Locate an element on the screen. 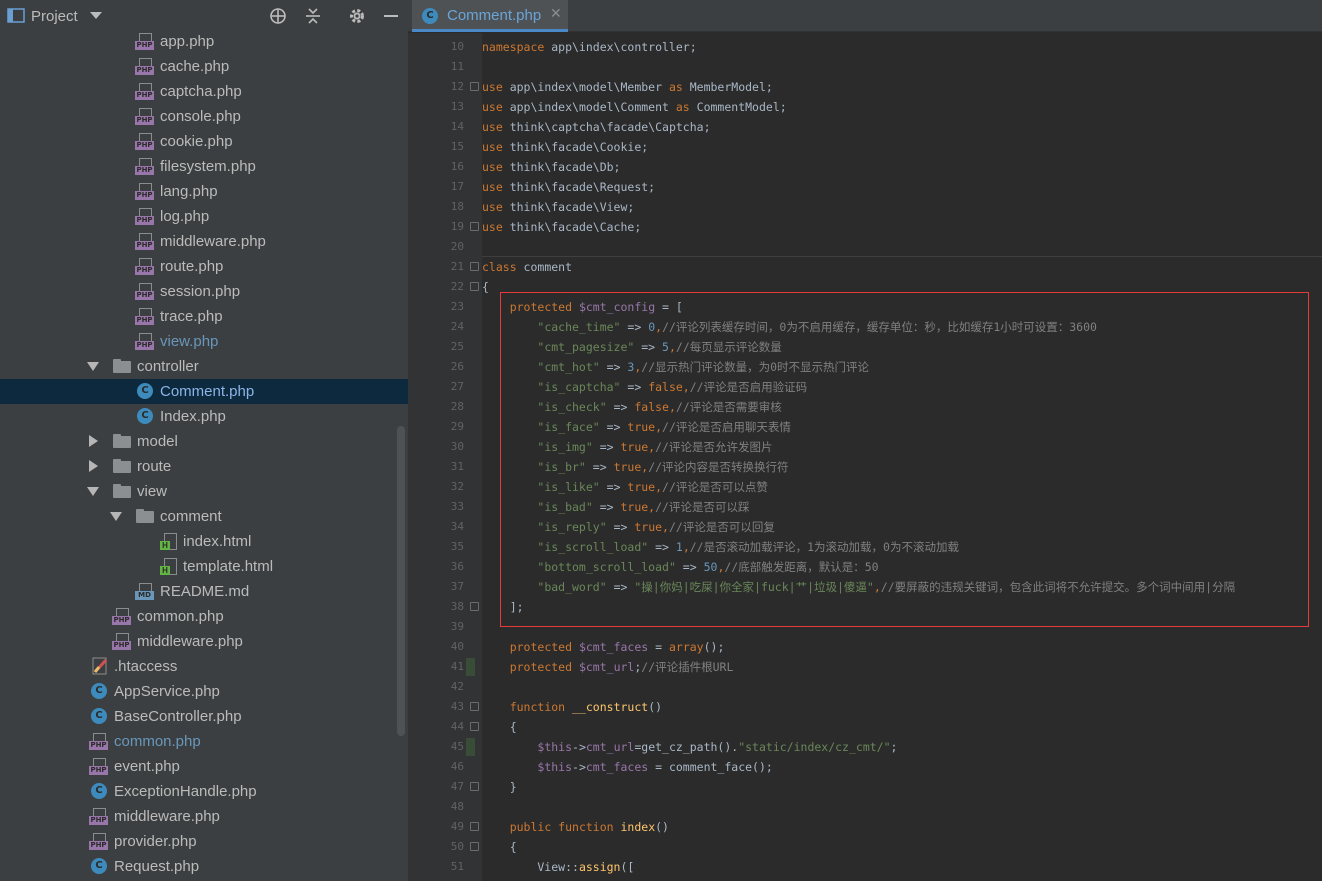  code-token: //评论插件根URL is located at coordinates (687, 667).